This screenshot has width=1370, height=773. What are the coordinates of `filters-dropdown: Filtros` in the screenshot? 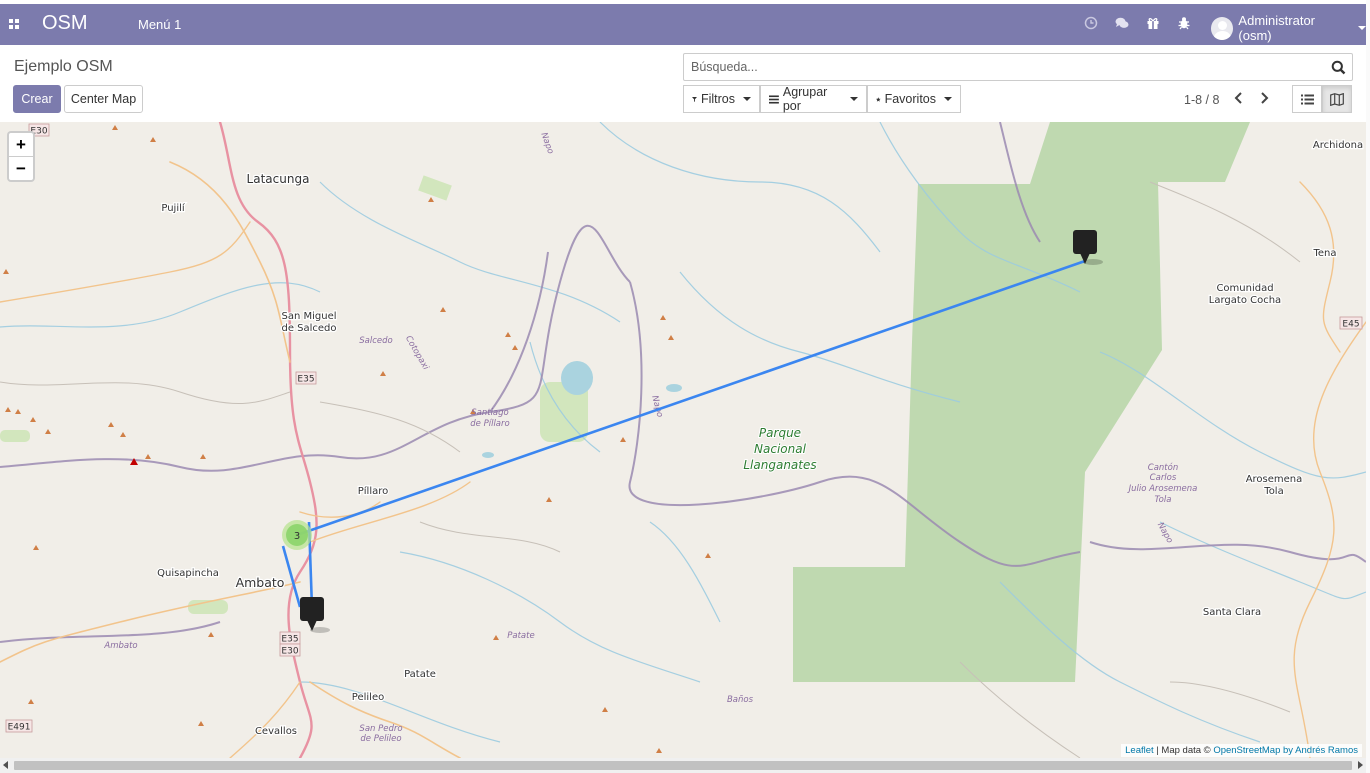 It's located at (721, 99).